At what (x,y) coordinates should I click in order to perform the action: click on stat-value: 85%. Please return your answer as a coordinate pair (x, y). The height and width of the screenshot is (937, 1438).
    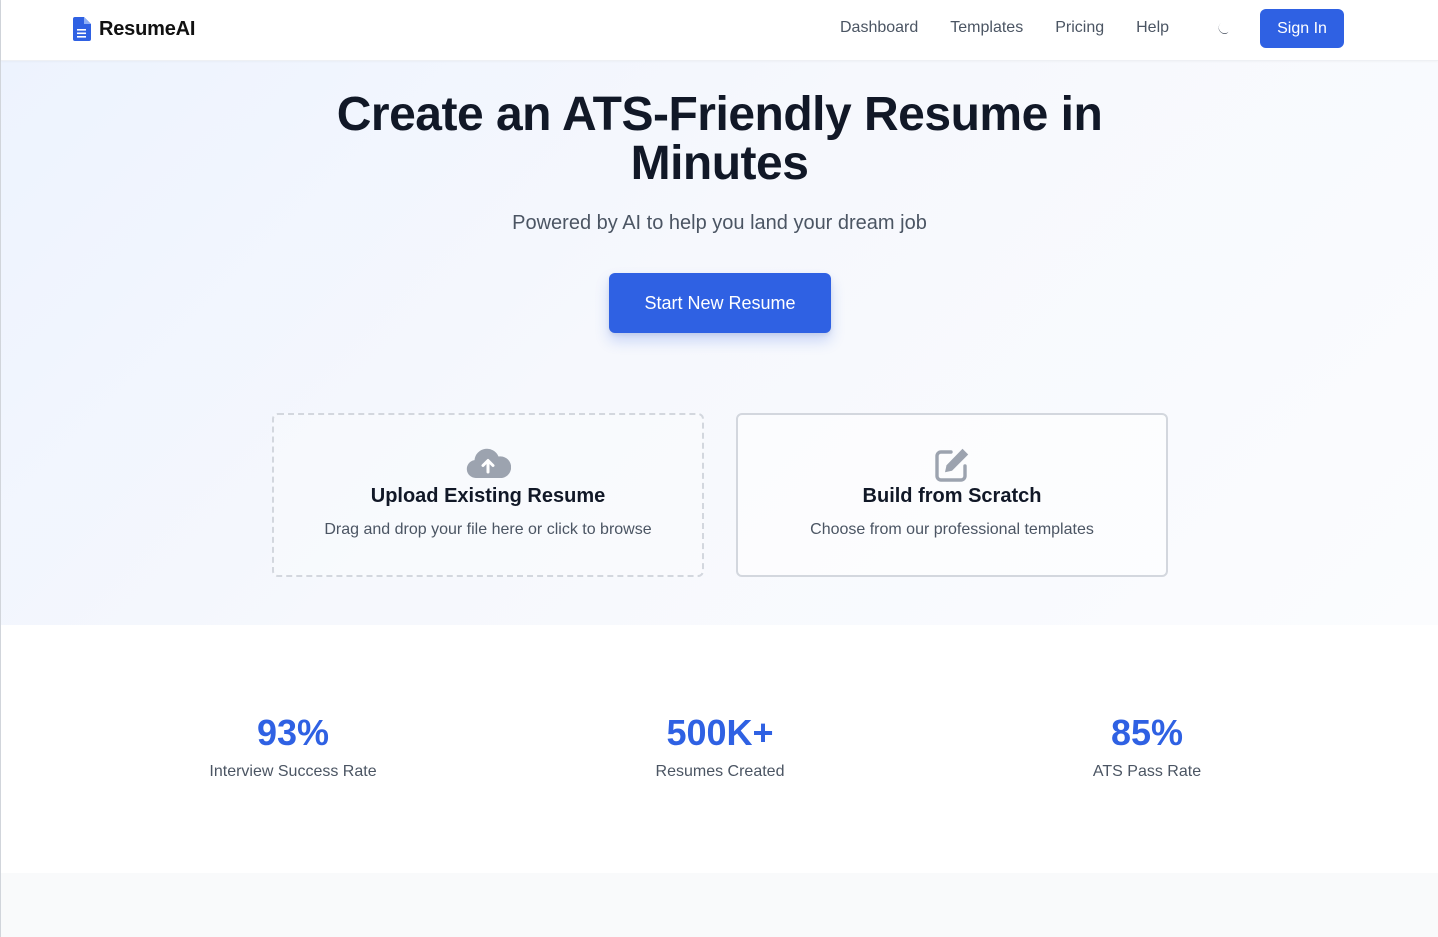
    Looking at the image, I should click on (1147, 732).